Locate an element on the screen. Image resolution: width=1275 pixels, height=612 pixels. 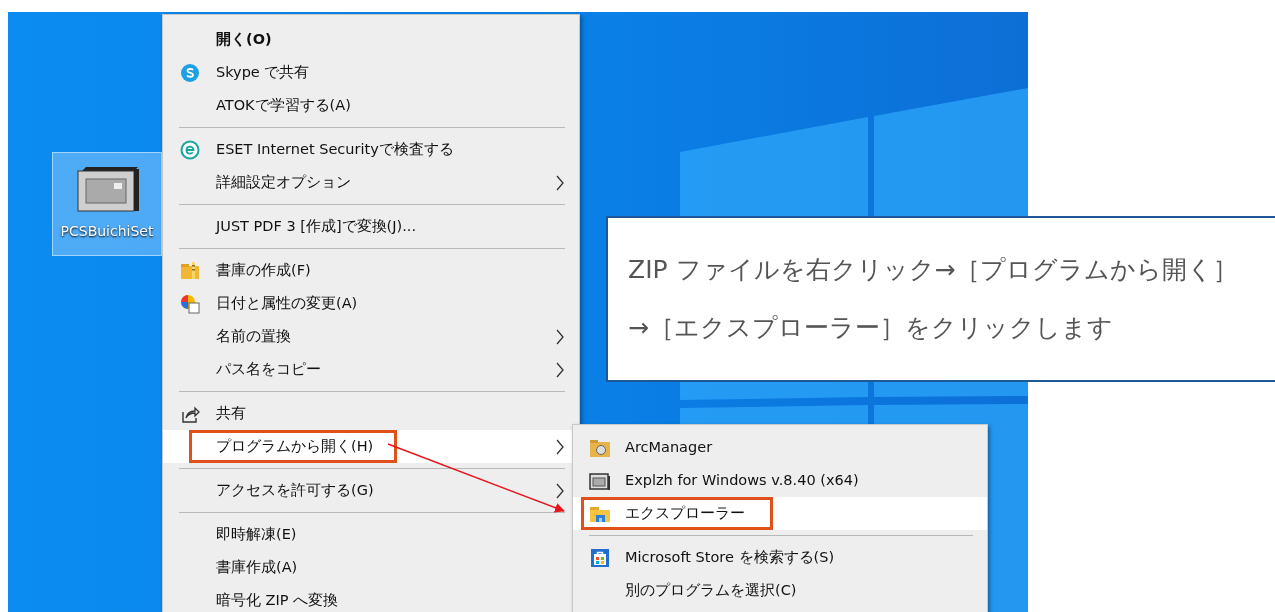
menu-item: パス名をコピー is located at coordinates (371, 369).